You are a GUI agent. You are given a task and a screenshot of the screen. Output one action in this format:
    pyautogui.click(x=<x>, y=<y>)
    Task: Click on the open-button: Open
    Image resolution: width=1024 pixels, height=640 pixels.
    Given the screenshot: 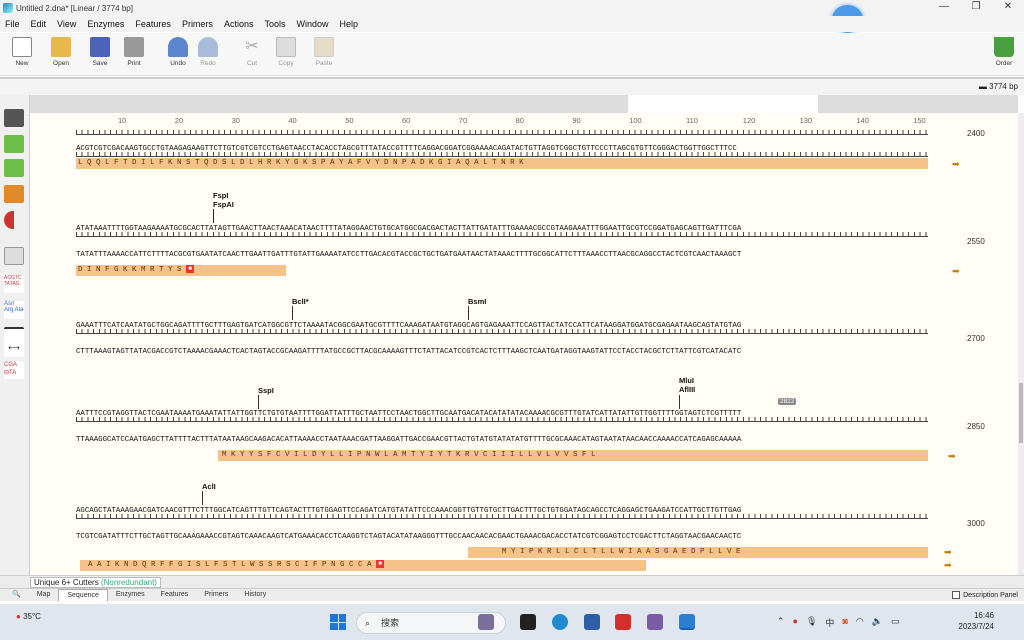 What is the action you would take?
    pyautogui.click(x=61, y=52)
    